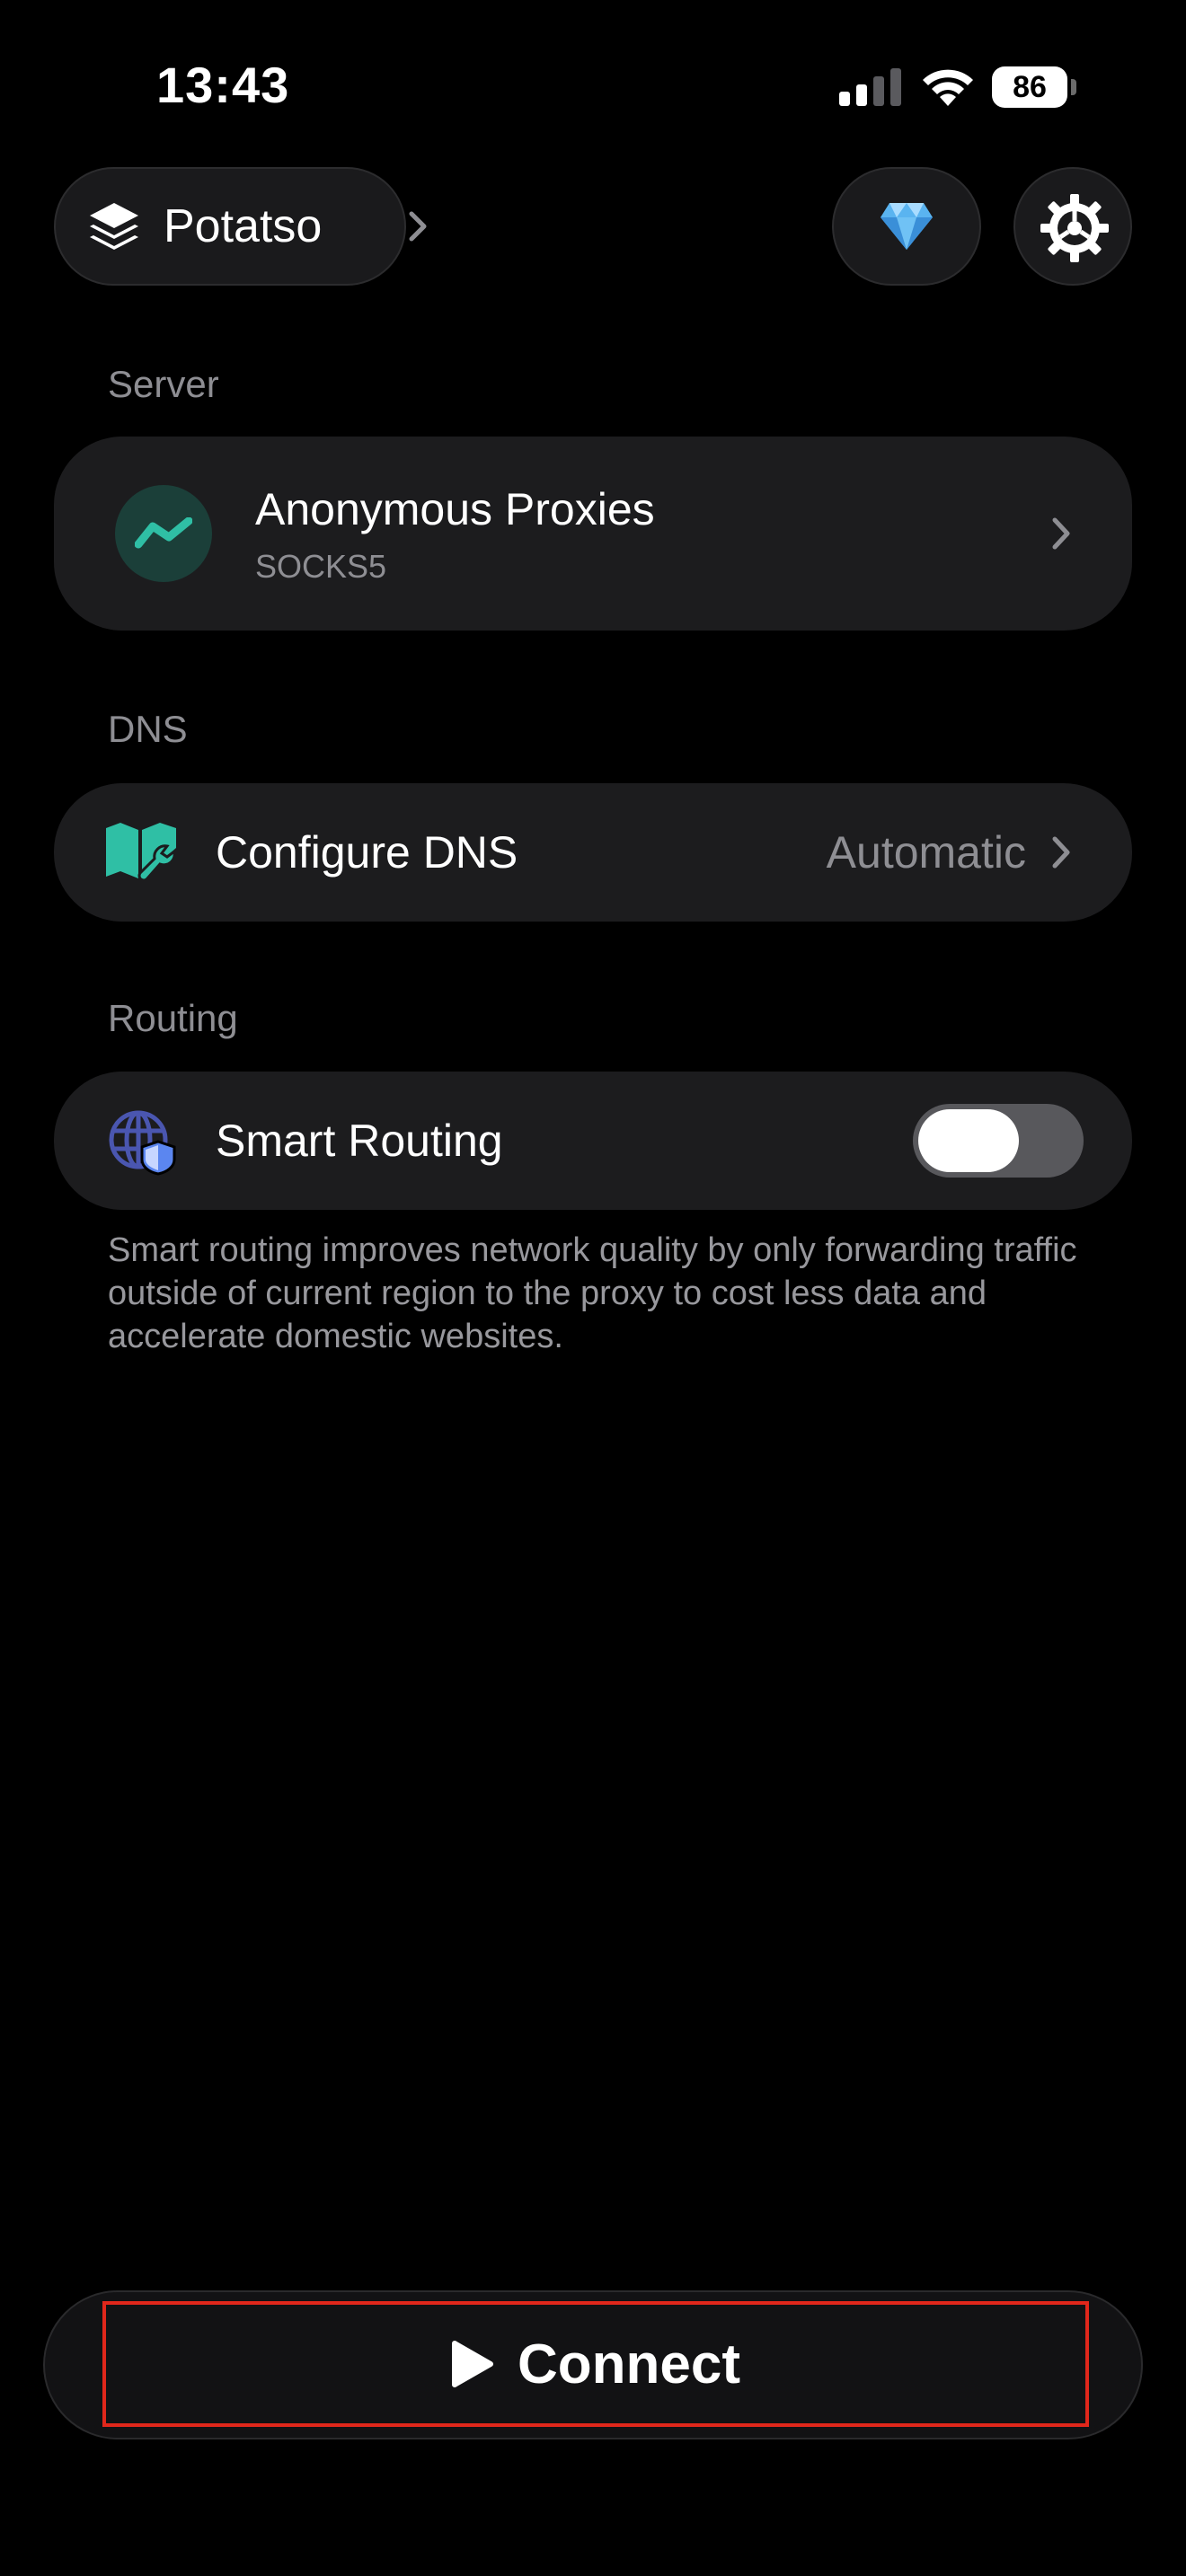 The height and width of the screenshot is (2576, 1186). Describe the element at coordinates (926, 852) in the screenshot. I see `dns-value: Automatic` at that location.